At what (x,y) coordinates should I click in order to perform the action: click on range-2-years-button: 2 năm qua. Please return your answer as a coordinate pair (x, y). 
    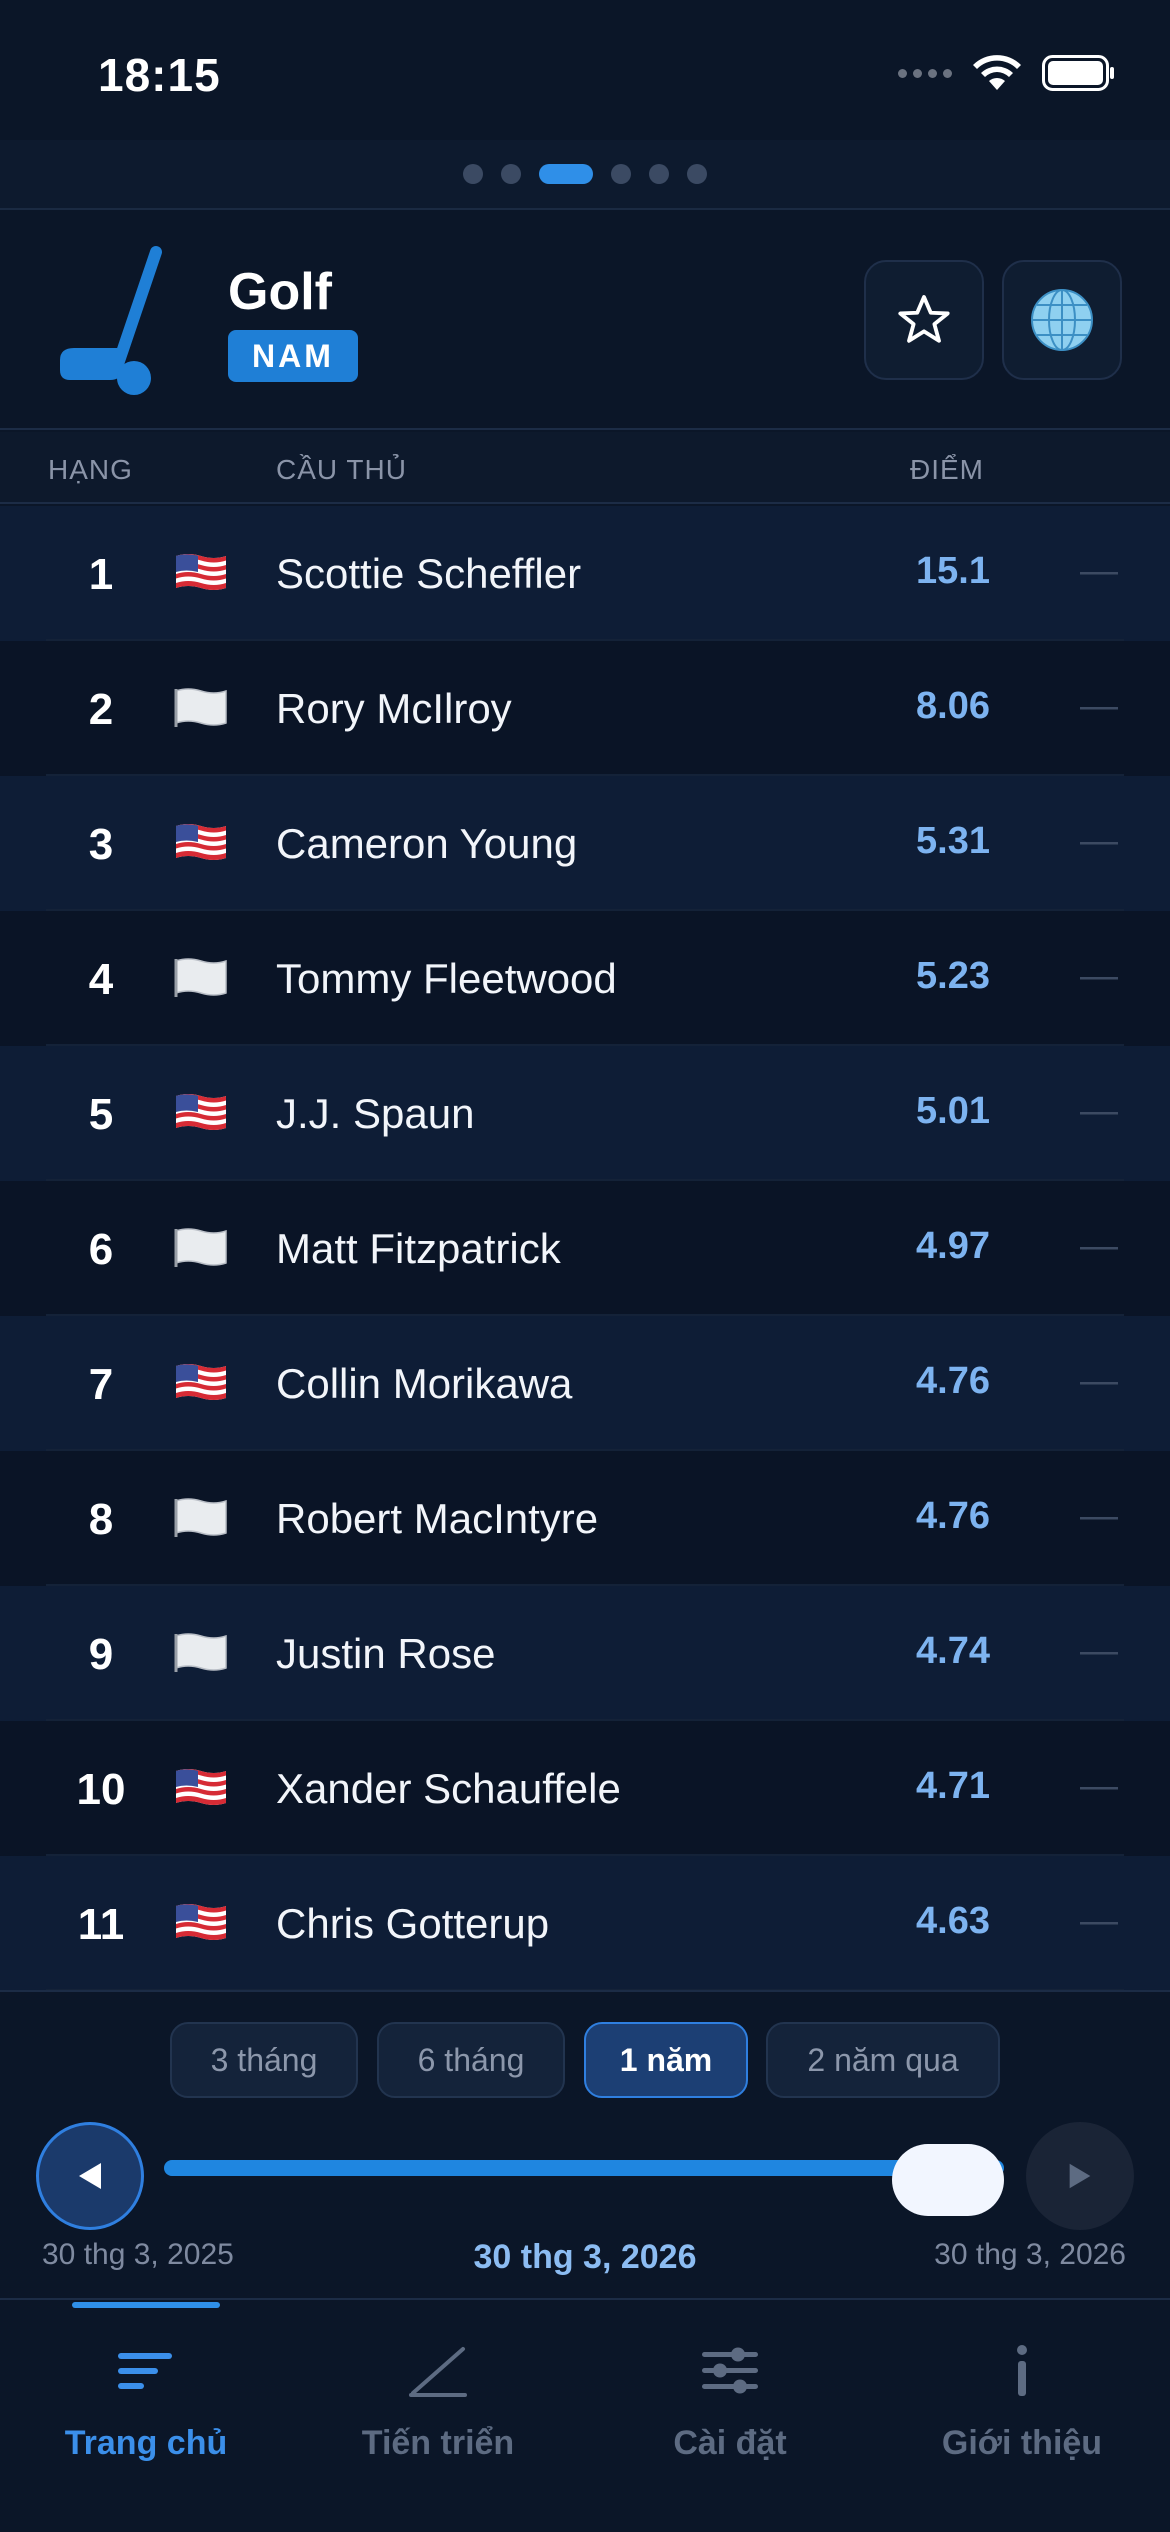
    Looking at the image, I should click on (883, 2060).